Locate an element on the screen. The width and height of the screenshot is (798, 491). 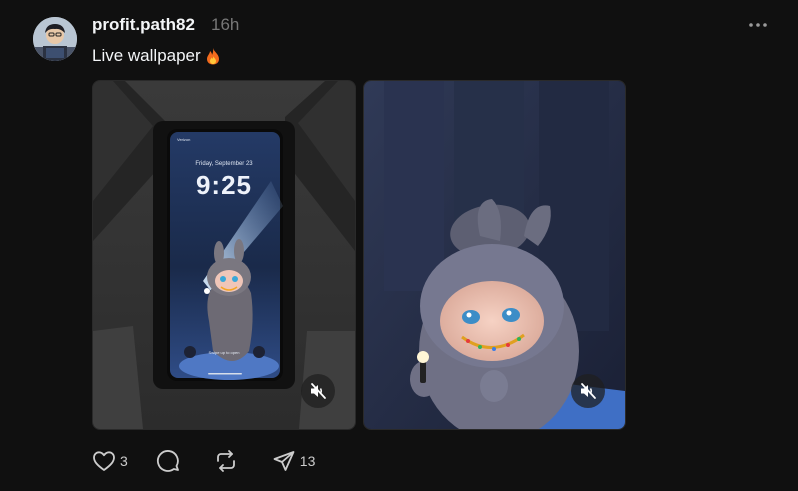
like-button: 3 is located at coordinates (110, 461).